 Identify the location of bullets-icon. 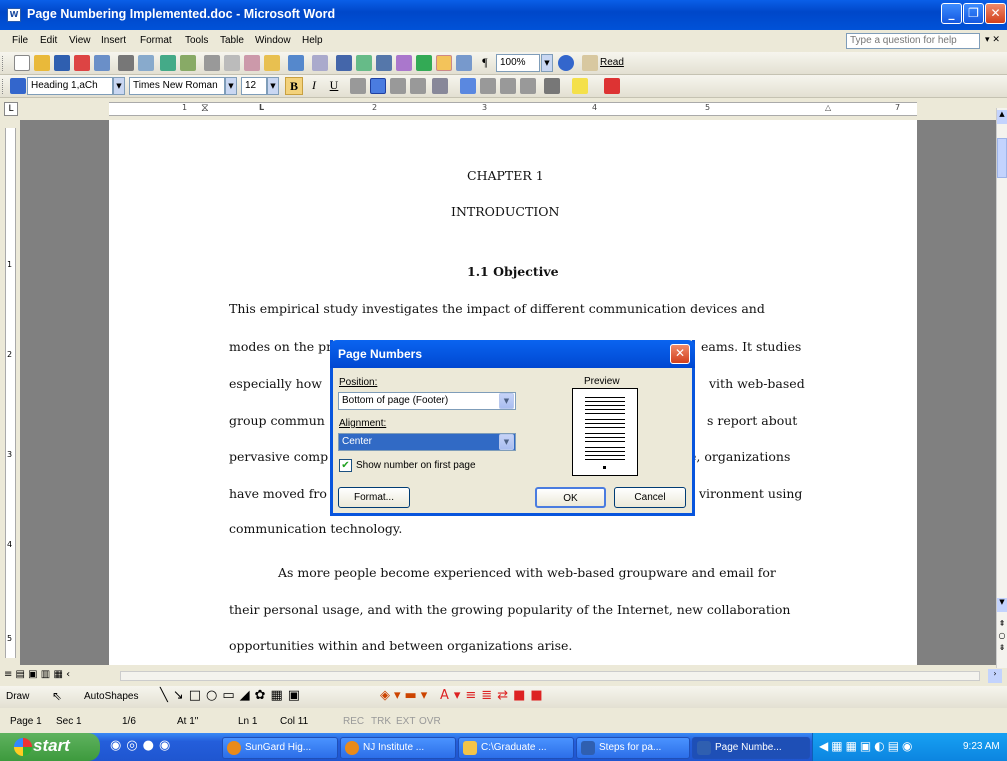
(488, 86).